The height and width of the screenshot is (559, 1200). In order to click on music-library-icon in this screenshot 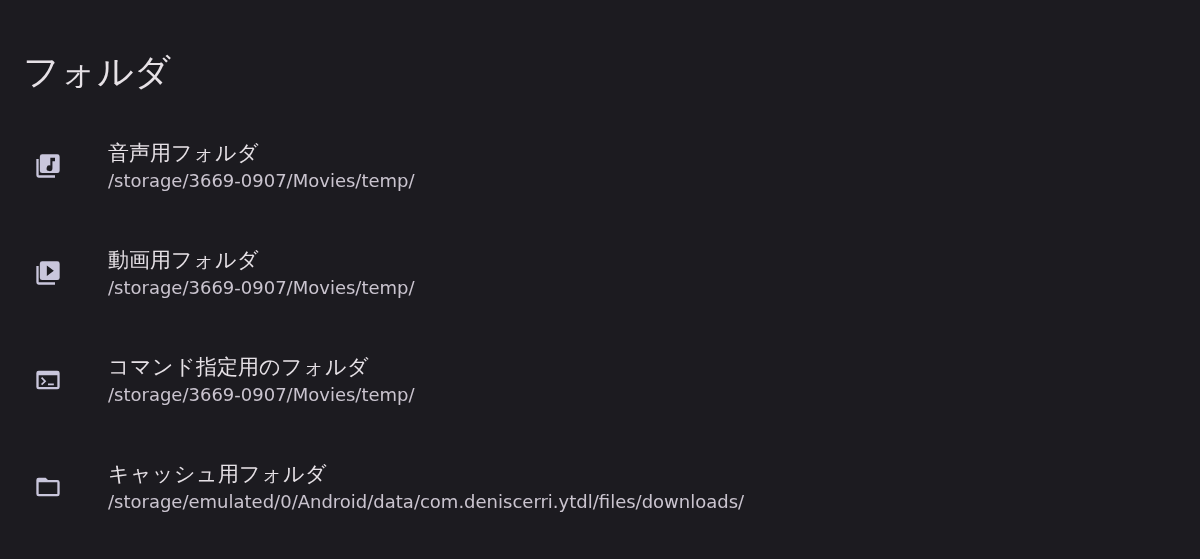, I will do `click(48, 165)`.